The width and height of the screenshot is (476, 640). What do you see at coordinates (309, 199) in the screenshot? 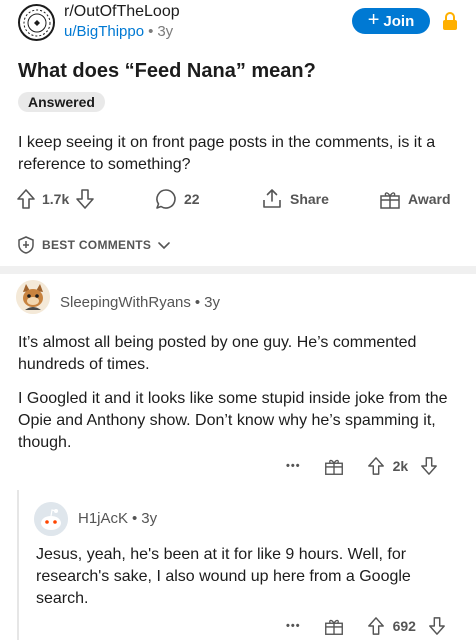
I see `share-label: Share` at bounding box center [309, 199].